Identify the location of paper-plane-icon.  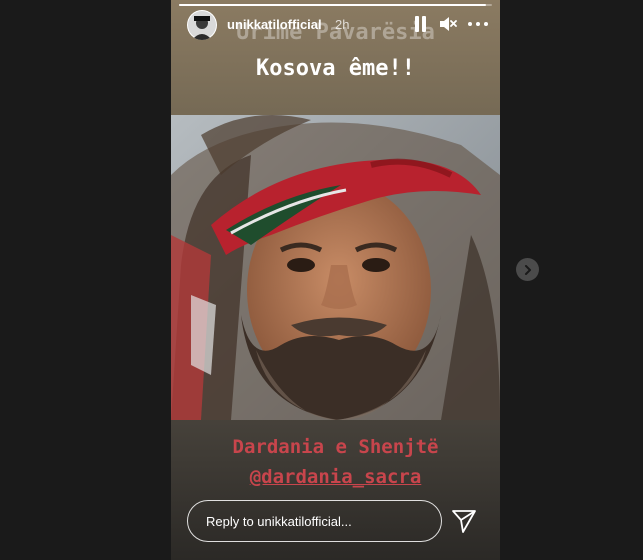
(464, 521).